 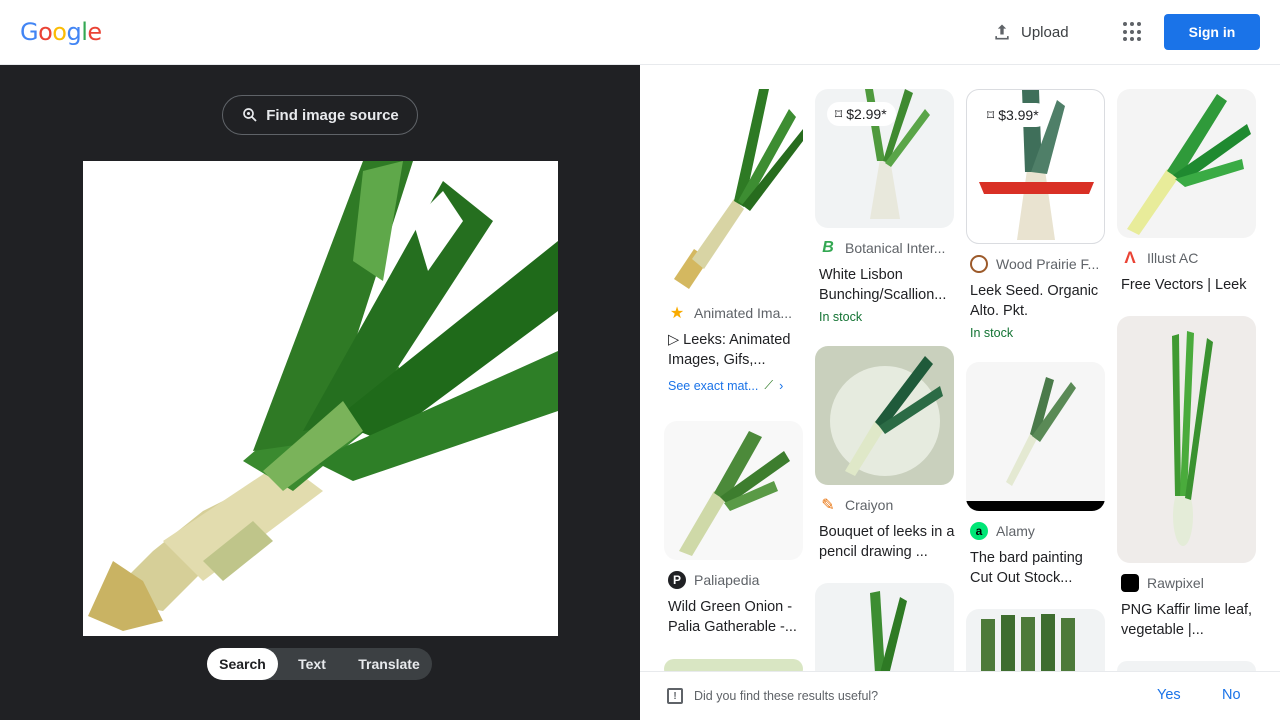 What do you see at coordinates (1130, 583) in the screenshot?
I see `rawpixel-favicon-icon` at bounding box center [1130, 583].